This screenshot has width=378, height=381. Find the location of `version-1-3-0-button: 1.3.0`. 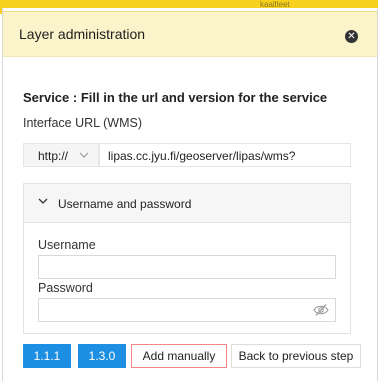

version-1-3-0-button: 1.3.0 is located at coordinates (102, 356).